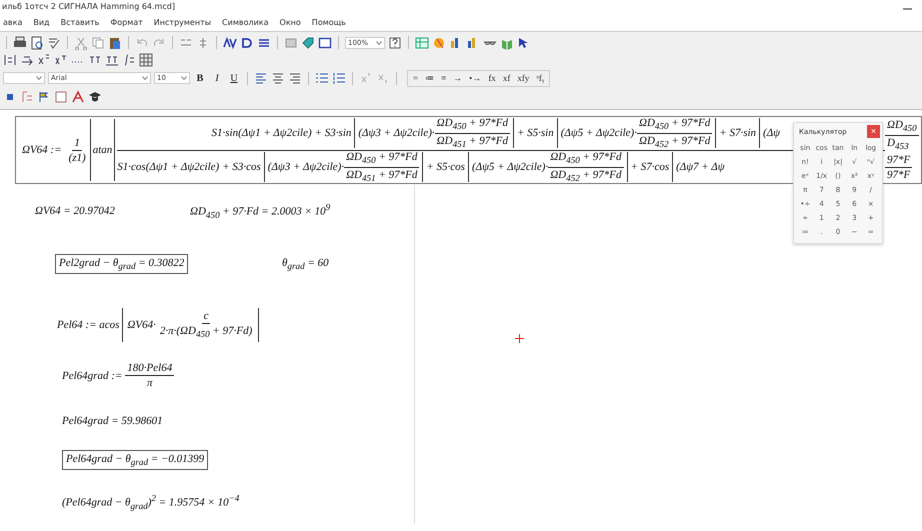 Image resolution: width=922 pixels, height=531 pixels. Describe the element at coordinates (306, 264) in the screenshot. I see `math-expression: θ$_{grad}$ = 60` at that location.